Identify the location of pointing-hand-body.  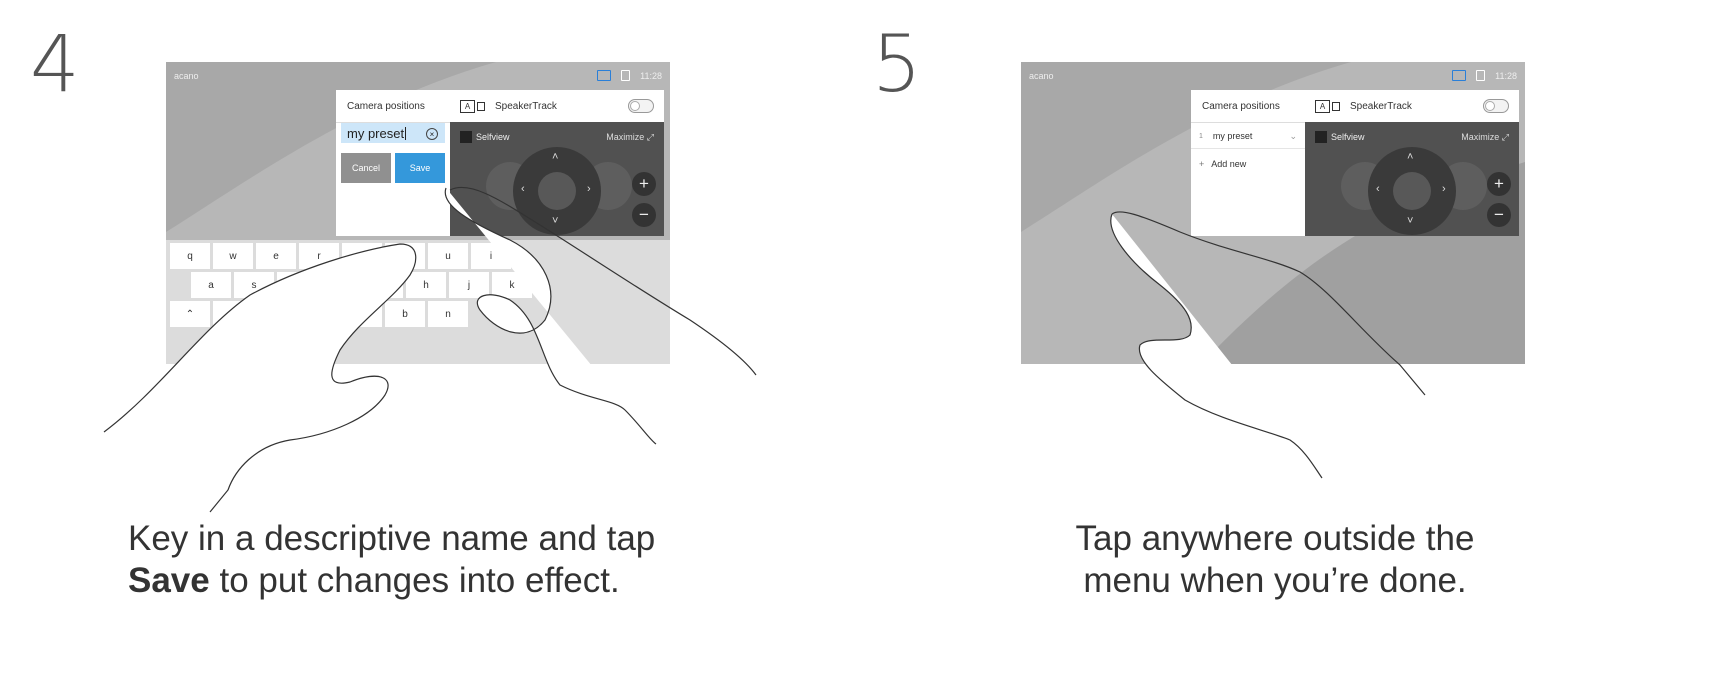
(1216, 346).